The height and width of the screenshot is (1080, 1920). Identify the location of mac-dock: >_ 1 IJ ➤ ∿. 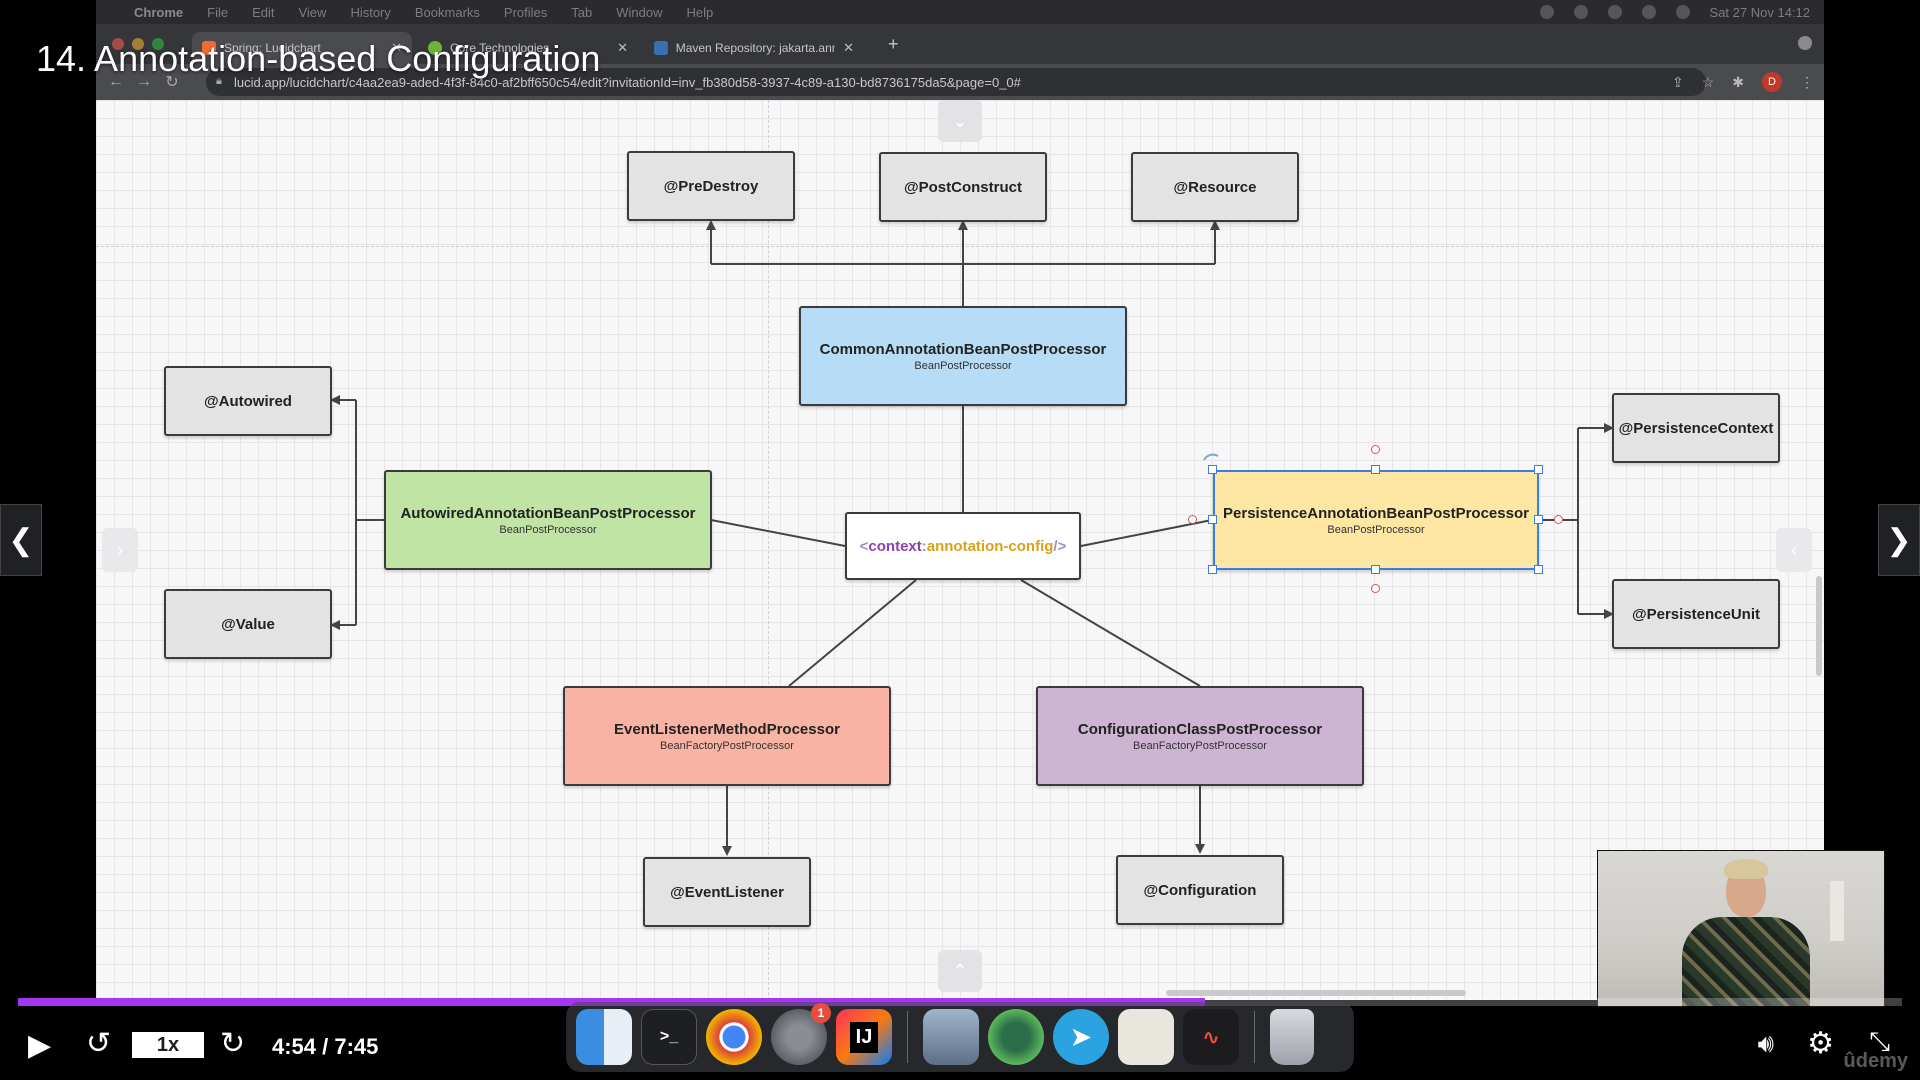
(960, 1037).